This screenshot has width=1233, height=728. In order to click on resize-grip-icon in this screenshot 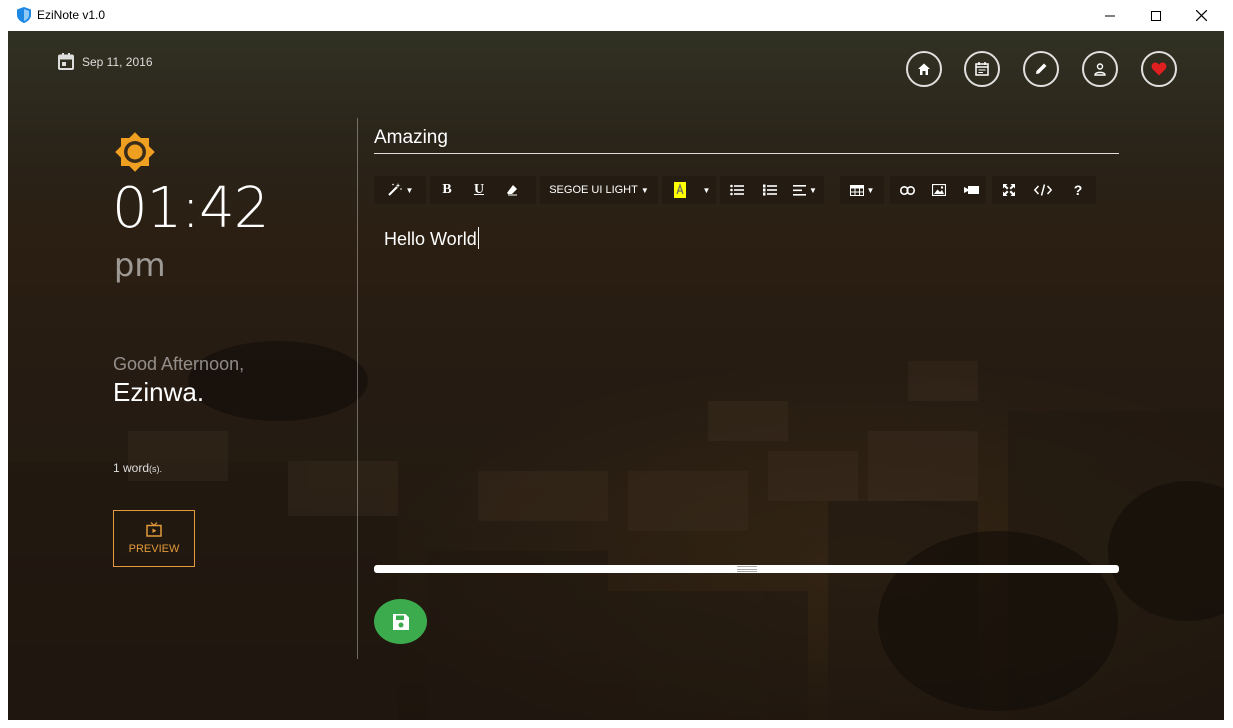, I will do `click(747, 569)`.